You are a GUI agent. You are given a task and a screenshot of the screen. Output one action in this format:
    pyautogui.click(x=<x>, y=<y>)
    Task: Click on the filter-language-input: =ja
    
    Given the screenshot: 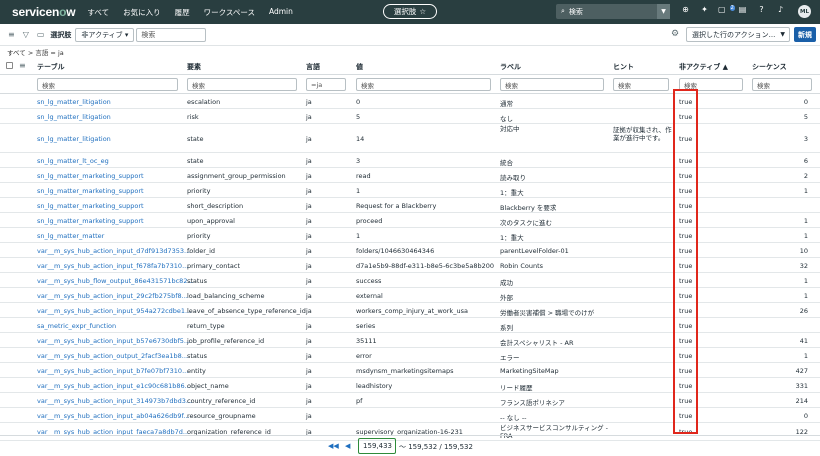 What is the action you would take?
    pyautogui.click(x=326, y=84)
    